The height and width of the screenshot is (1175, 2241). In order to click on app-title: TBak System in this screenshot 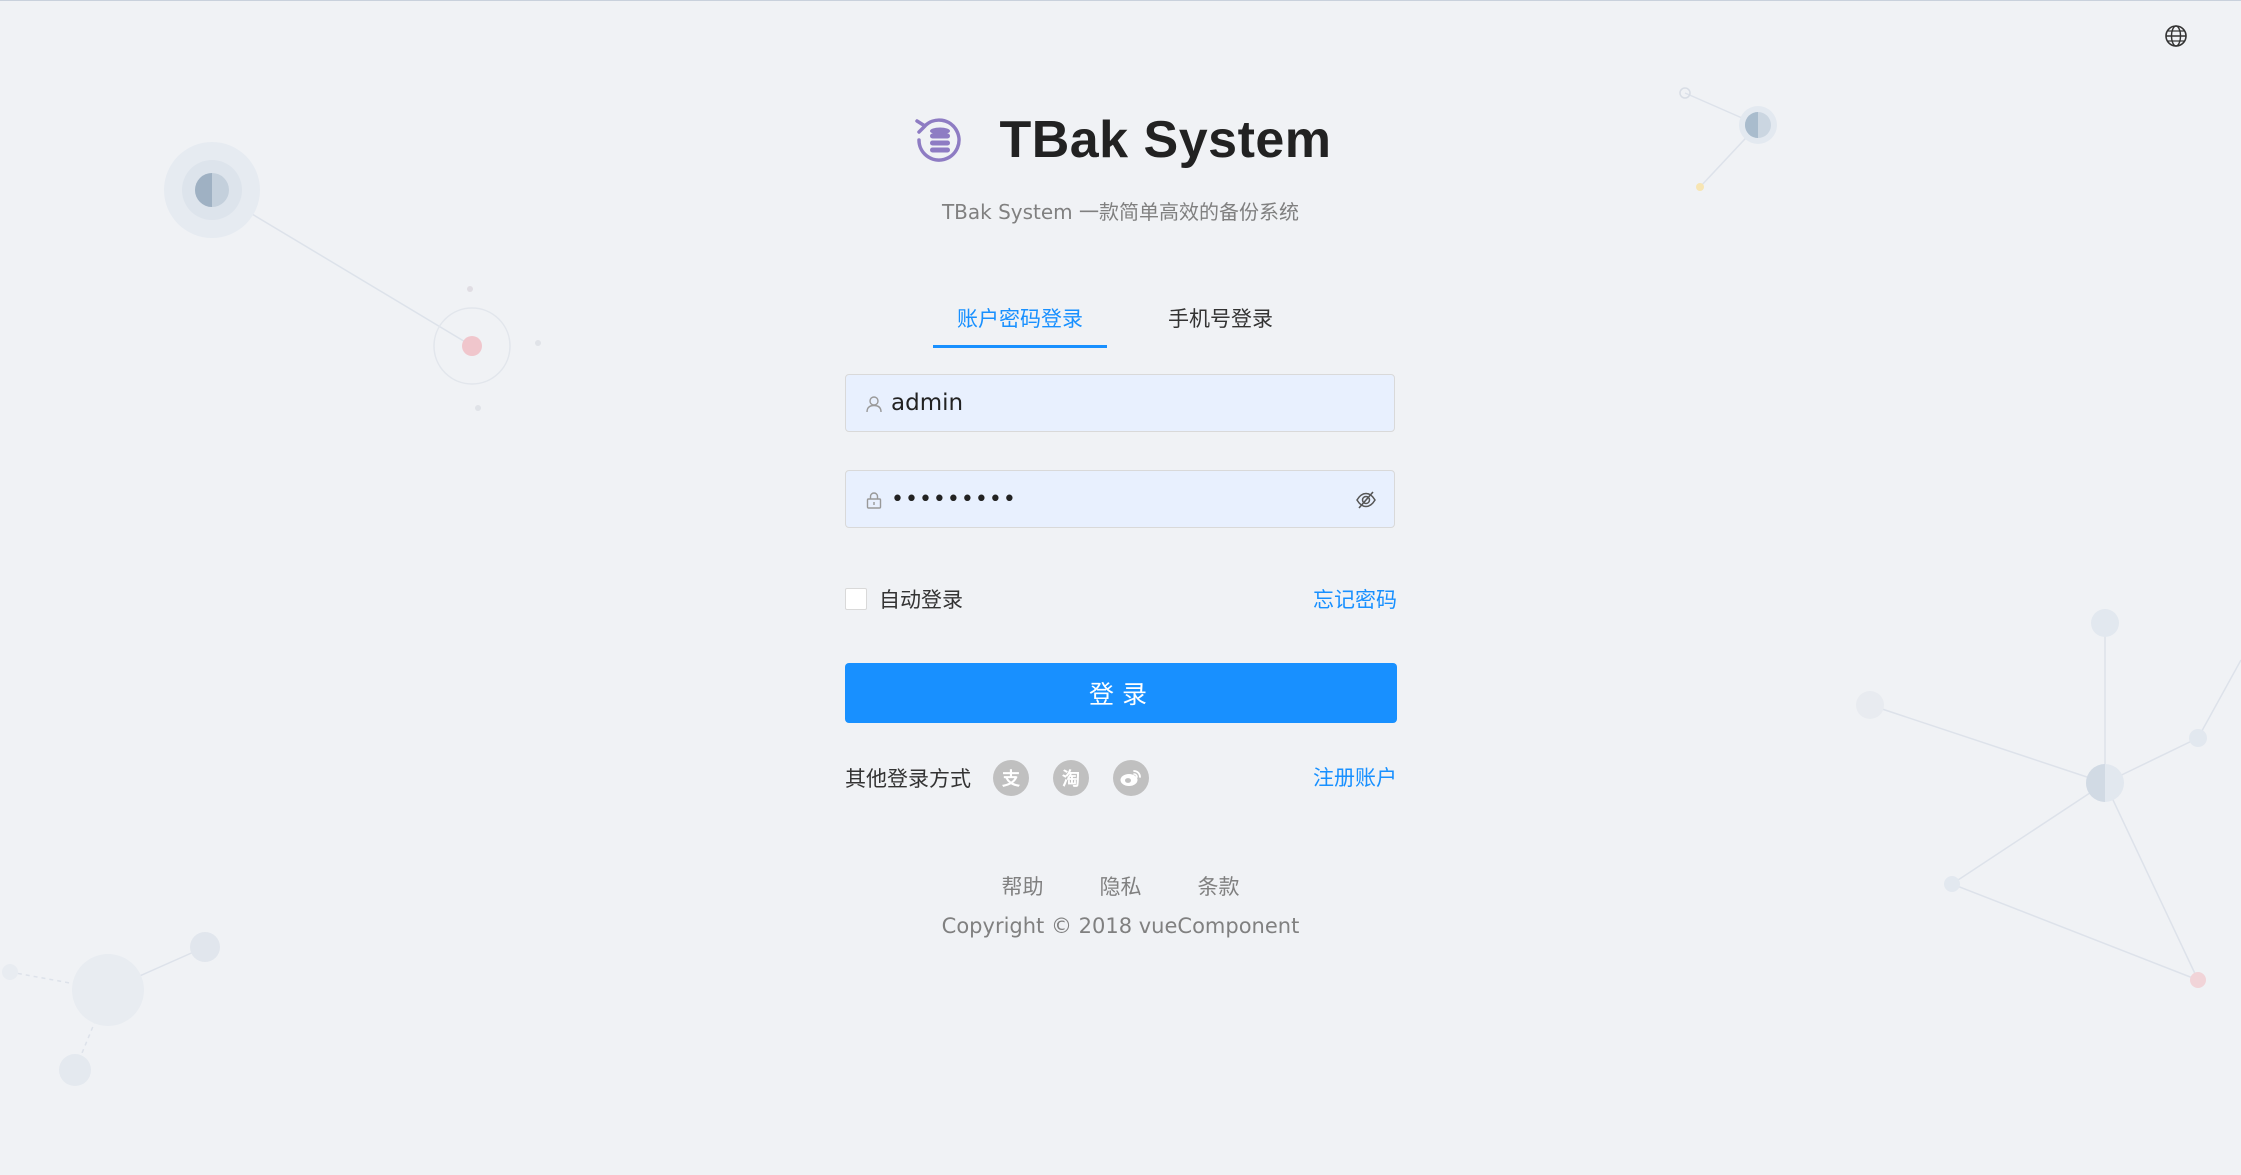, I will do `click(1165, 140)`.